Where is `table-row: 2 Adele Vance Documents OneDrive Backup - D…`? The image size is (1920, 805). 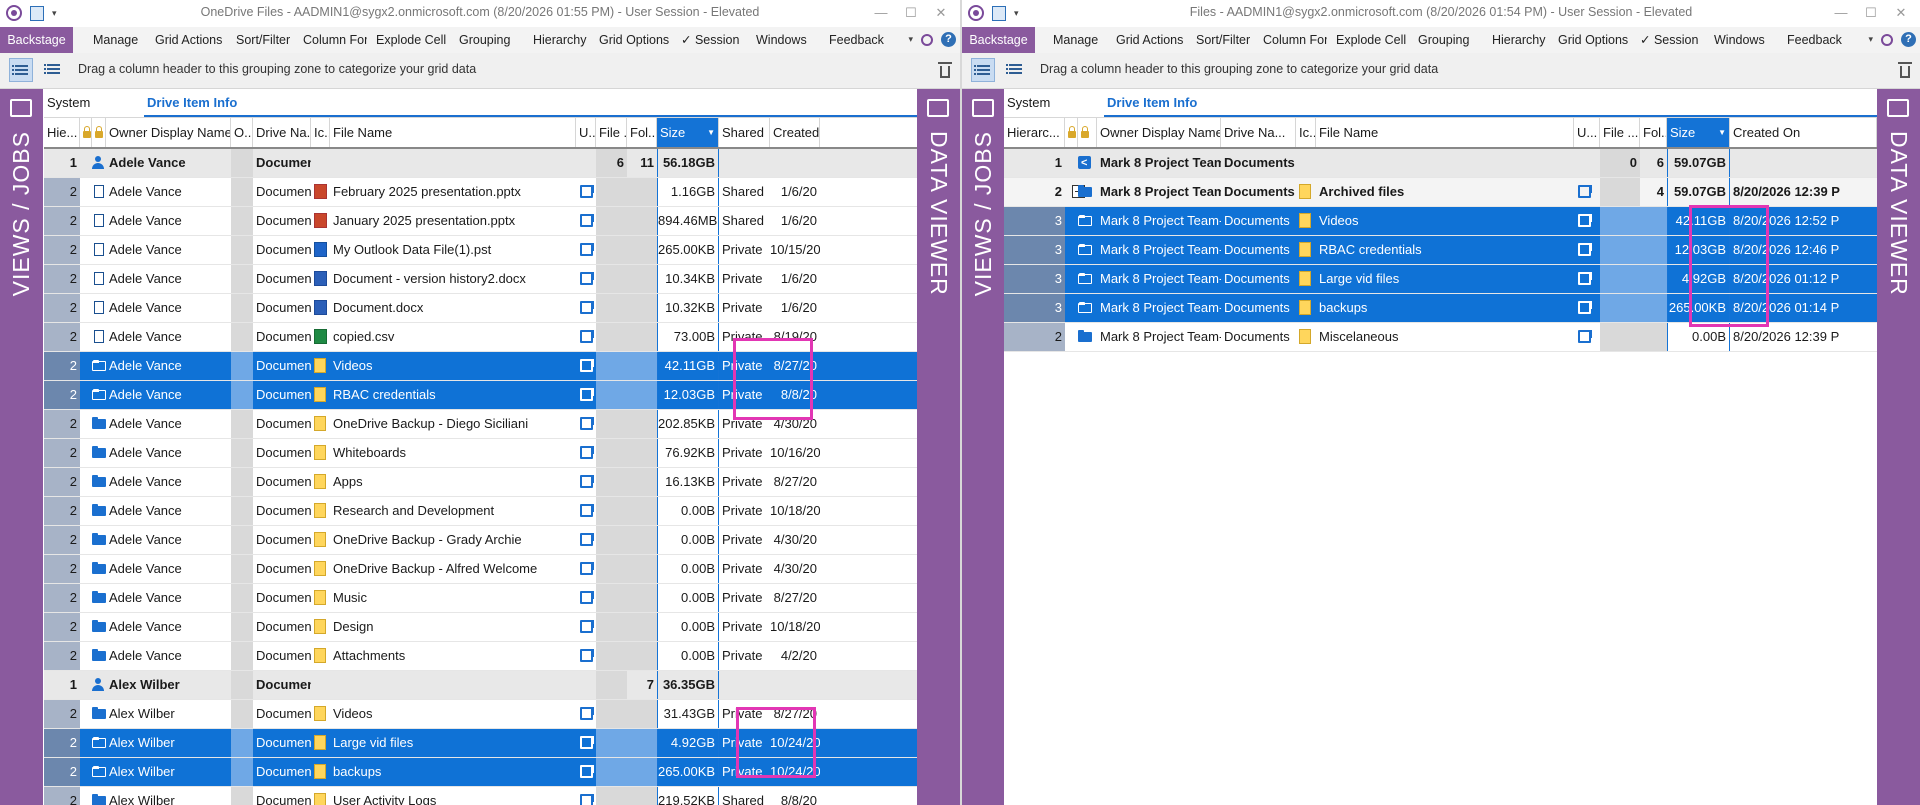 table-row: 2 Adele Vance Documents OneDrive Backup - D… is located at coordinates (480, 424).